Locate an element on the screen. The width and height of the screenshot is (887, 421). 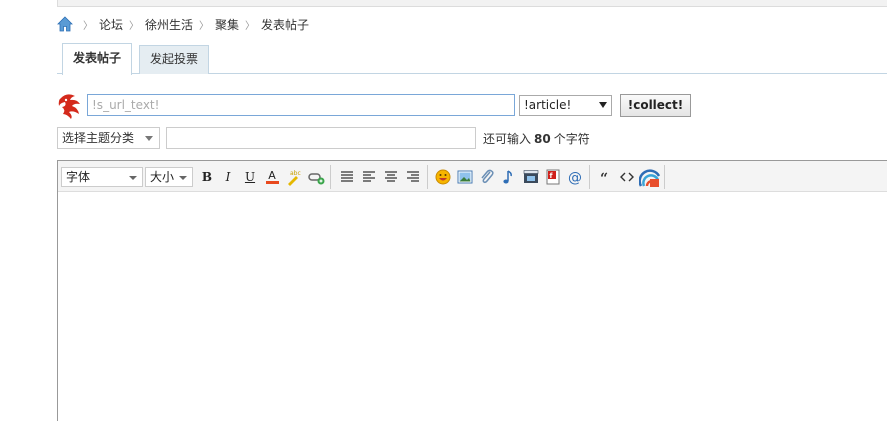
italic-button: I is located at coordinates (228, 177).